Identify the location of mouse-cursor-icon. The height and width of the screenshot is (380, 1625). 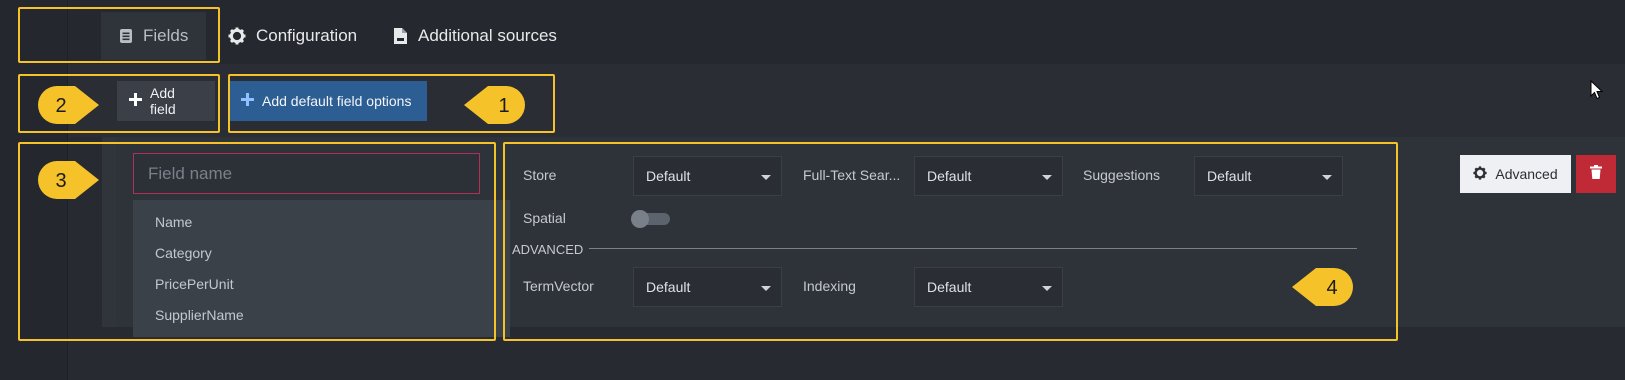
(1597, 90).